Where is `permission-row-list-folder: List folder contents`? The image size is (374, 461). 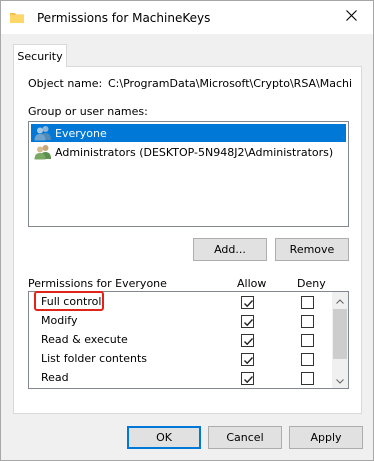
permission-row-list-folder: List folder contents is located at coordinates (181, 359).